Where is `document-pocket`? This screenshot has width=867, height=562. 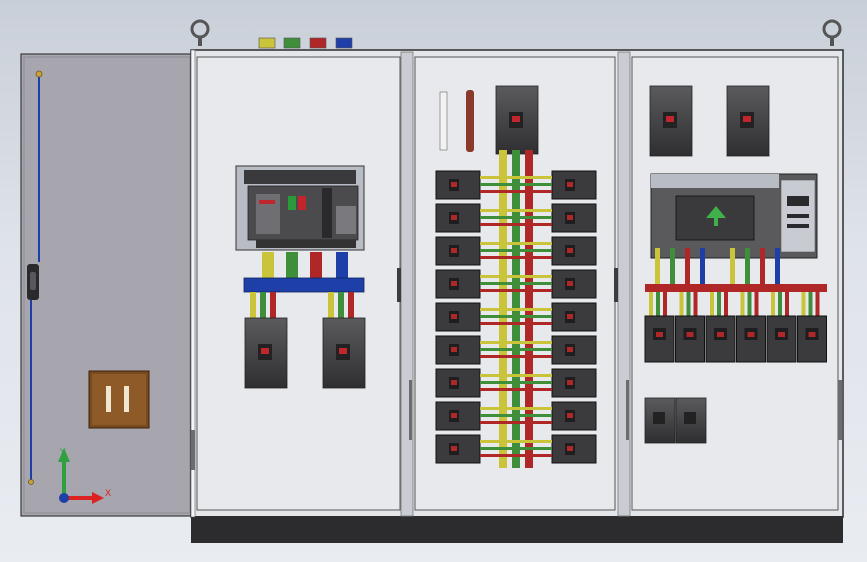
document-pocket is located at coordinates (119, 399).